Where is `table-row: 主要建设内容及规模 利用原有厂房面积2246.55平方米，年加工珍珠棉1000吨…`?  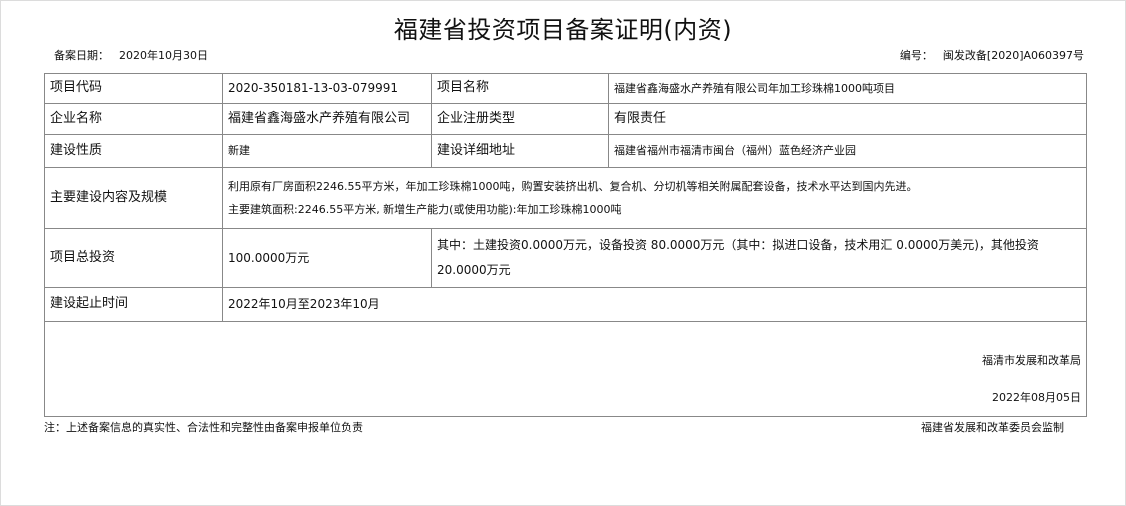
table-row: 主要建设内容及规模 利用原有厂房面积2246.55平方米，年加工珍珠棉1000吨… is located at coordinates (565, 198).